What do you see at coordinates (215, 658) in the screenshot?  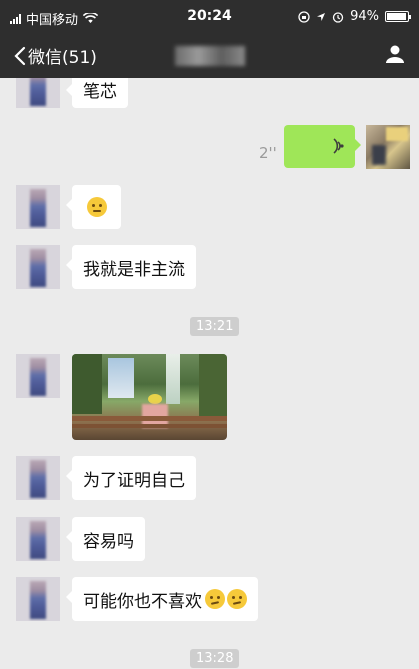 I see `timestamp: 13:28` at bounding box center [215, 658].